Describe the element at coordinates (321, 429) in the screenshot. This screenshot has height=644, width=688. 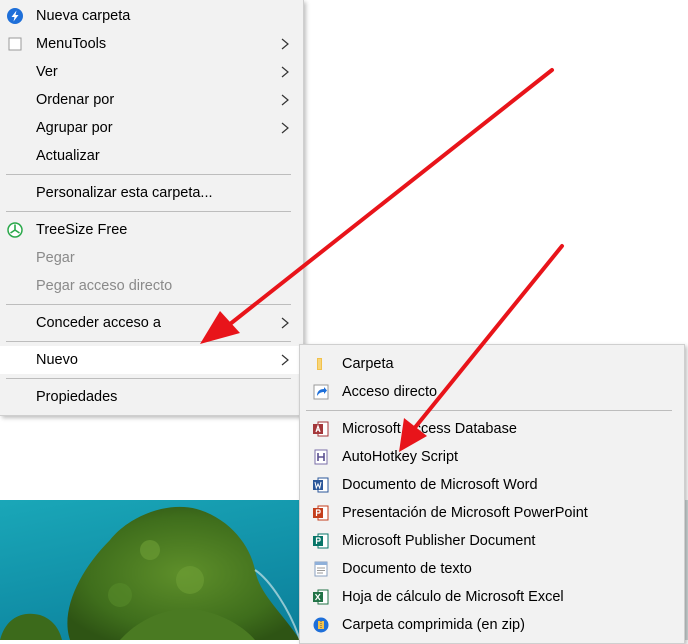
I see `access-icon` at that location.